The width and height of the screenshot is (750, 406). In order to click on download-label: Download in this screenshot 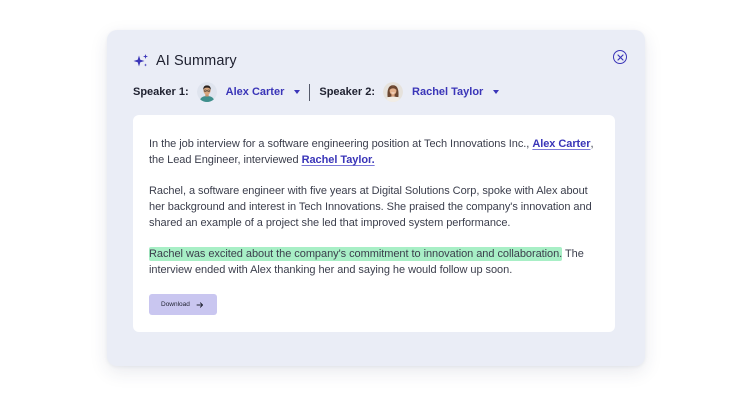, I will do `click(175, 304)`.